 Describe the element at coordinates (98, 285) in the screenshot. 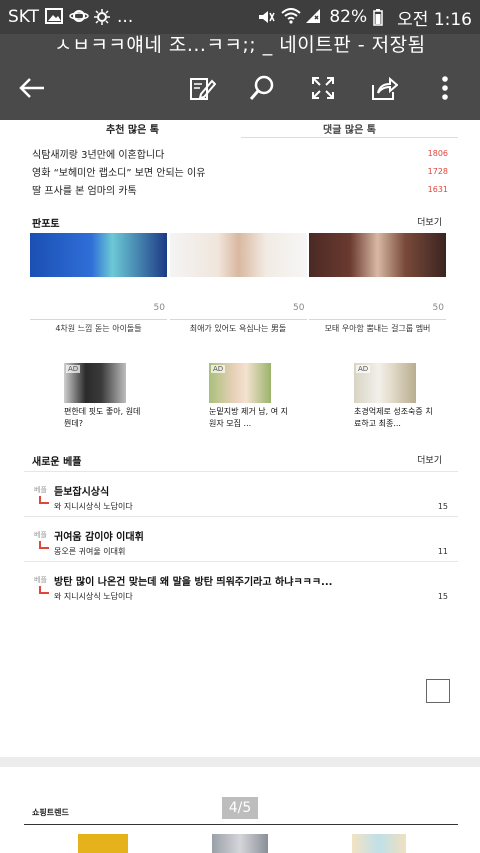

I see `photo-card: 50 4차원 느낌 돋는 아이돌들` at that location.